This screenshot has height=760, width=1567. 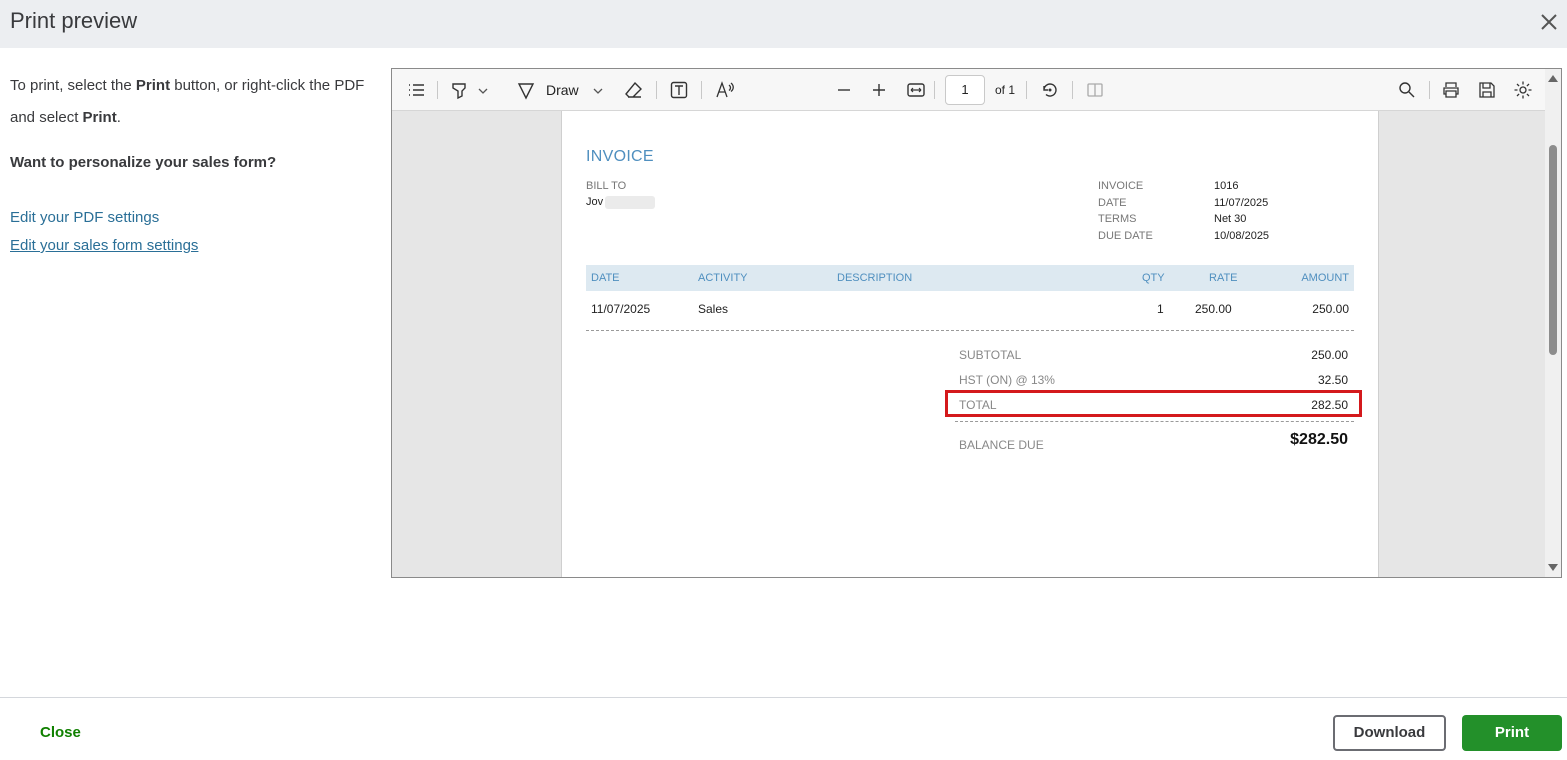 I want to click on draw-icon, so click(x=526, y=90).